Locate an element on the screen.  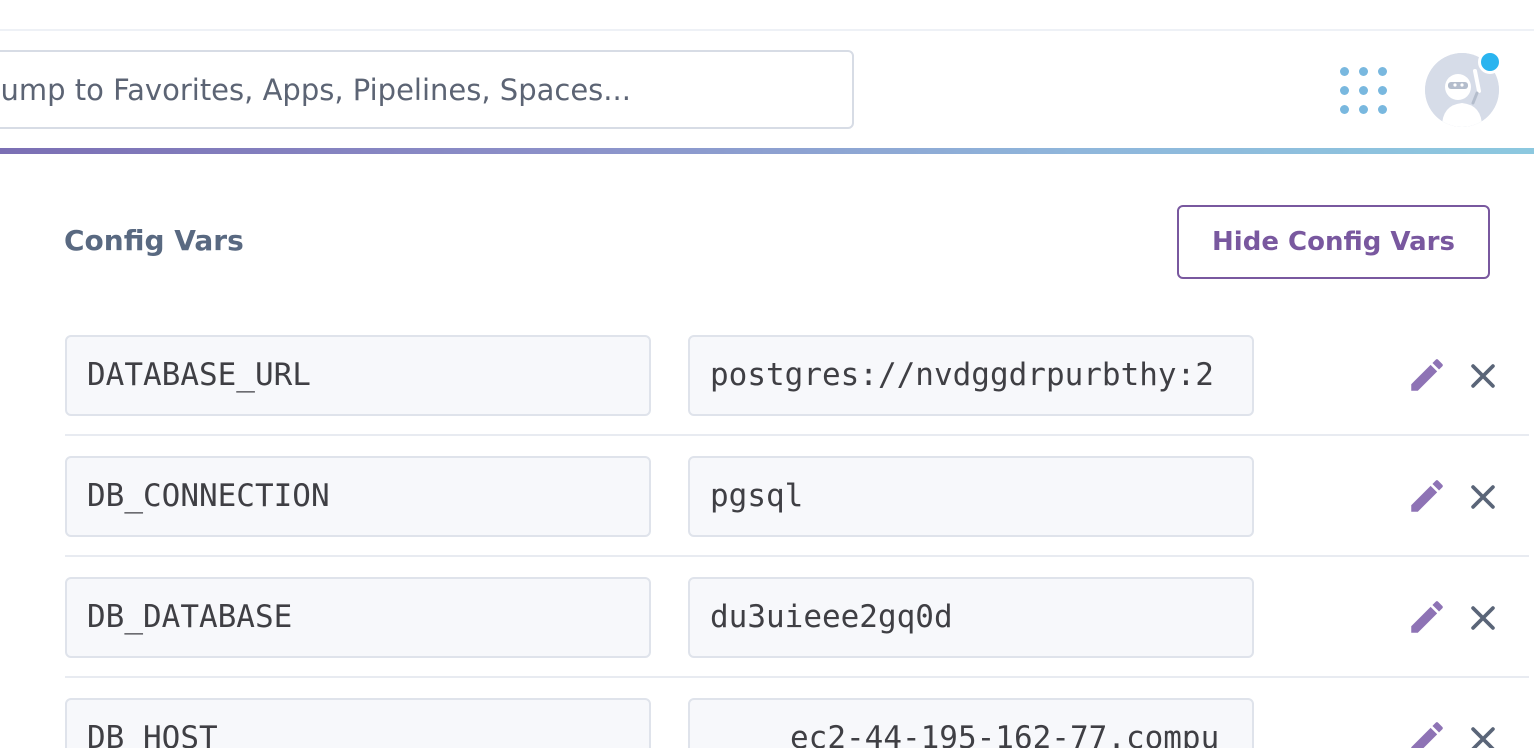
config-var-value-input: postgres://nvdggdrpurbthy:2 is located at coordinates (971, 375).